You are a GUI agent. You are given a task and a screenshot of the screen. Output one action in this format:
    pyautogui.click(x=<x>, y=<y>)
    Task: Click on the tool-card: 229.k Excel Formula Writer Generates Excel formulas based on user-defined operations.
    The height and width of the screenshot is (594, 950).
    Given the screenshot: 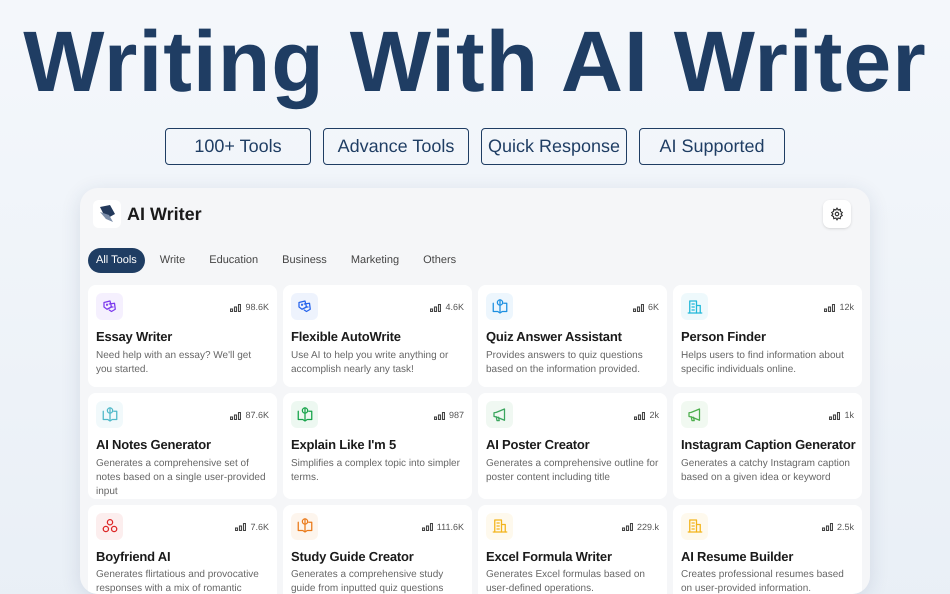 What is the action you would take?
    pyautogui.click(x=572, y=549)
    